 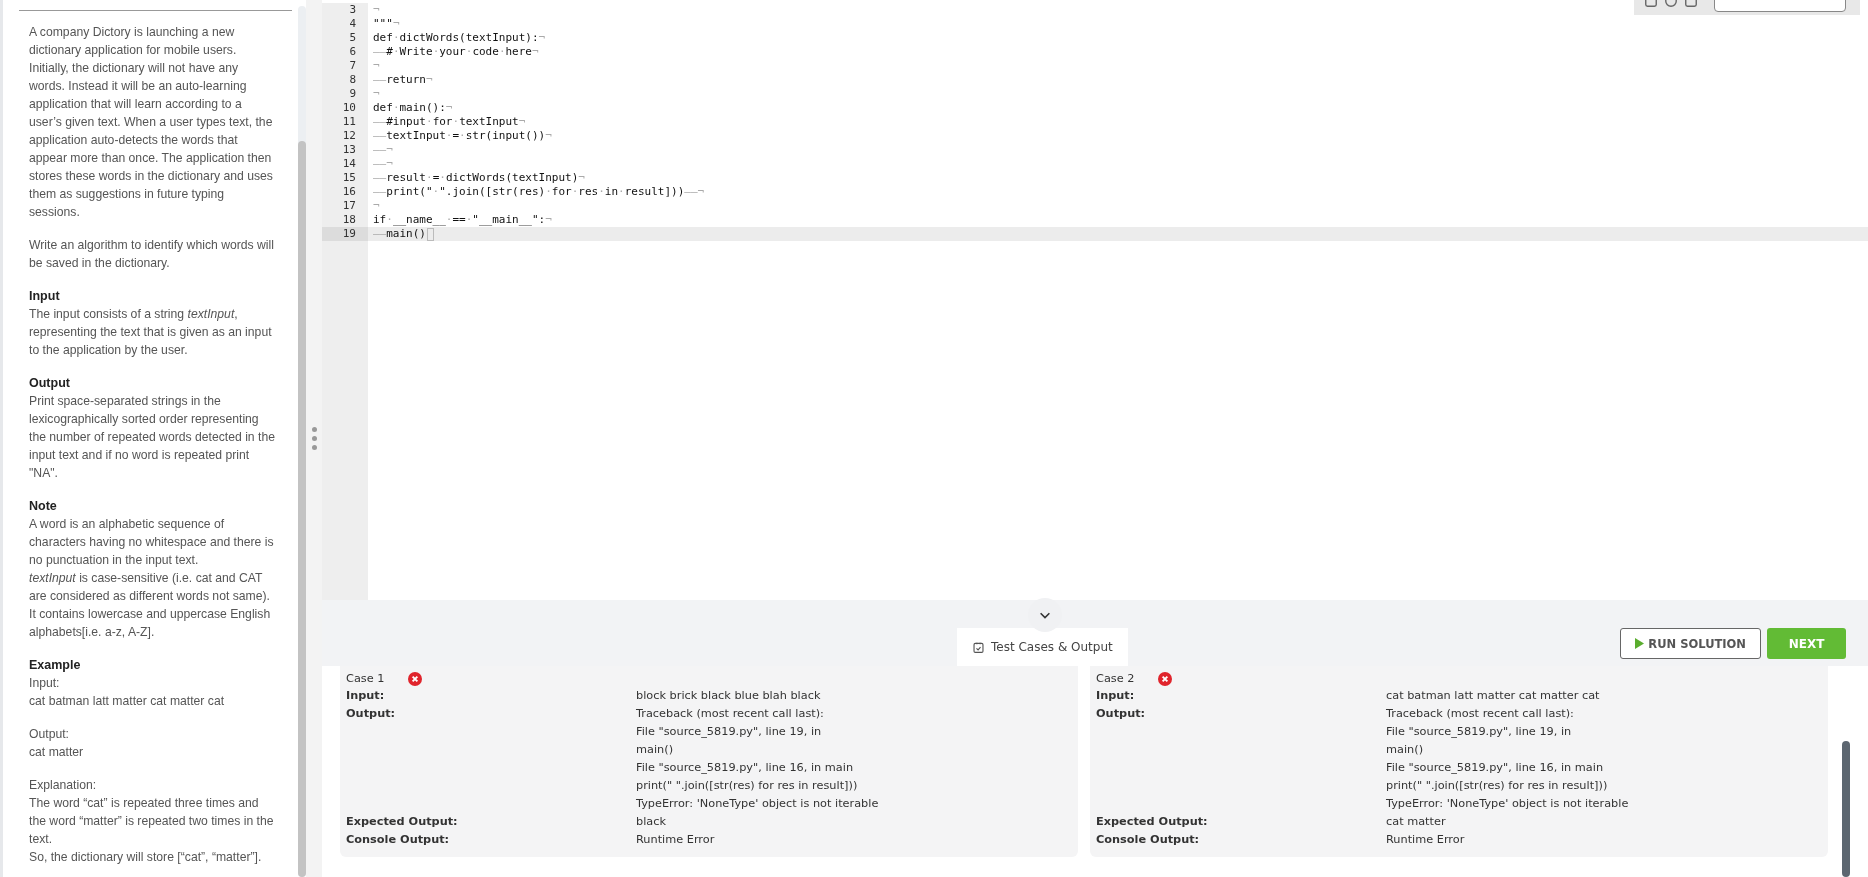 I want to click on code-line: if·__name__·==·"__main__":¬, so click(x=462, y=220).